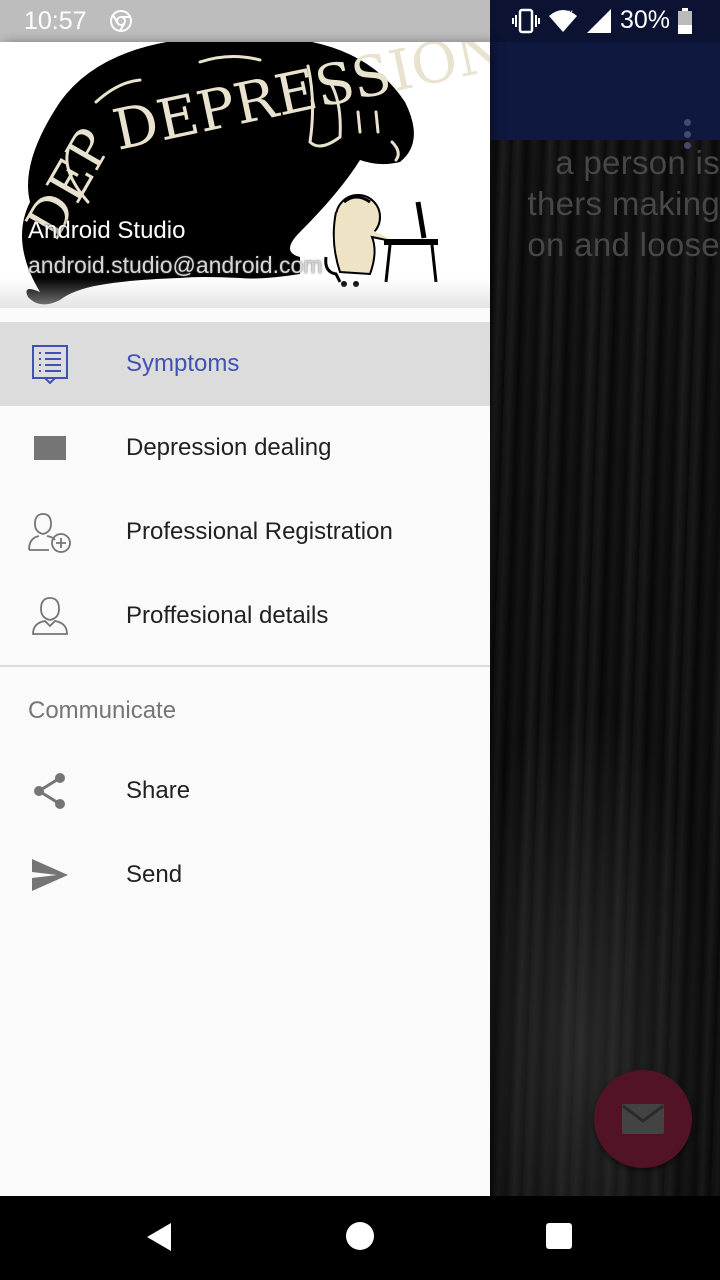 The image size is (720, 1280). I want to click on svg-text: x, so click(570, 13).